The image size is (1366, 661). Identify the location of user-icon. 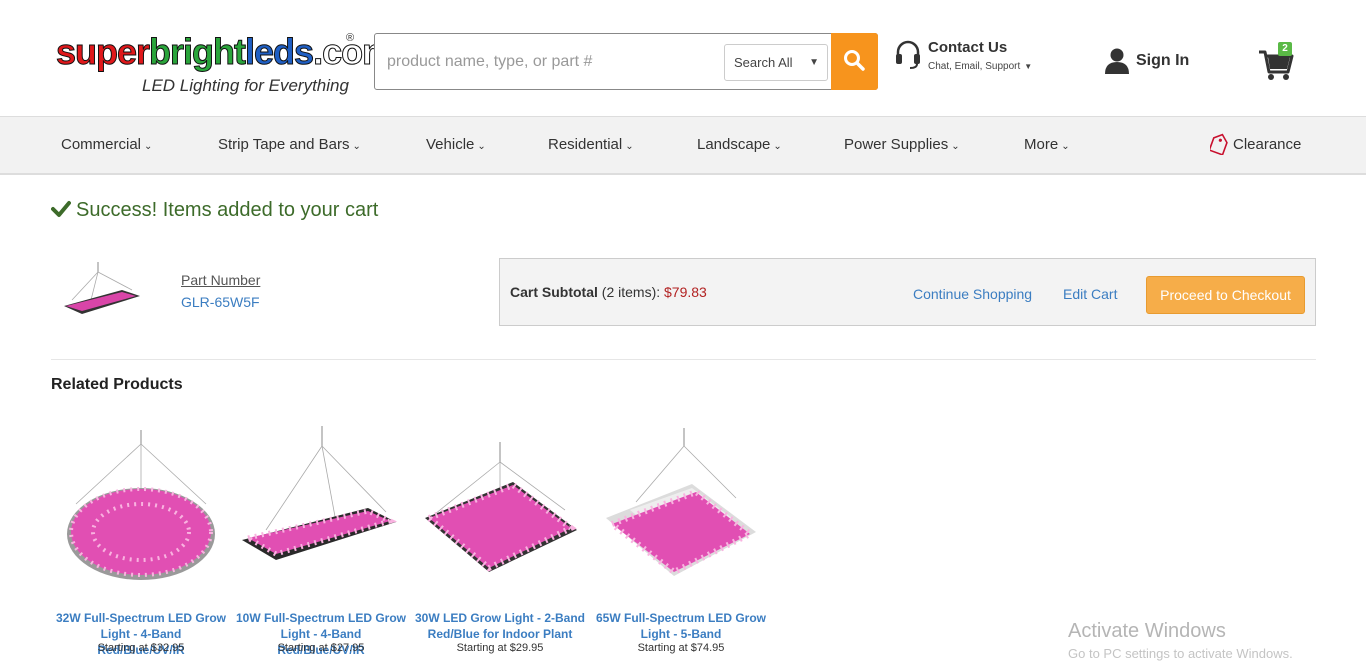
(1117, 61).